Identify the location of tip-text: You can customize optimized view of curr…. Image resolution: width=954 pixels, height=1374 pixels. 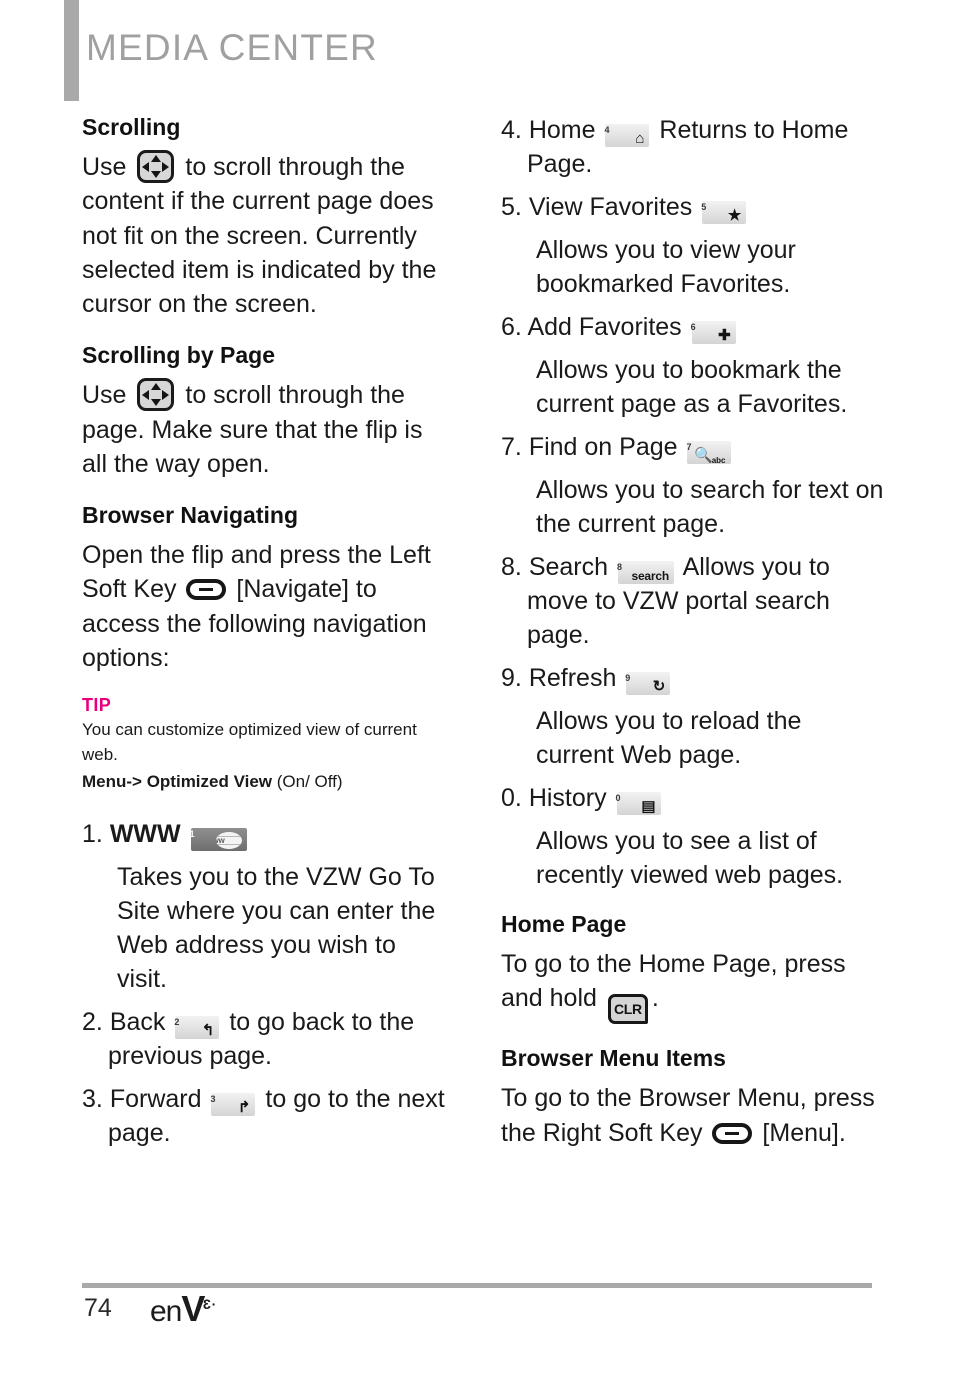
(249, 742).